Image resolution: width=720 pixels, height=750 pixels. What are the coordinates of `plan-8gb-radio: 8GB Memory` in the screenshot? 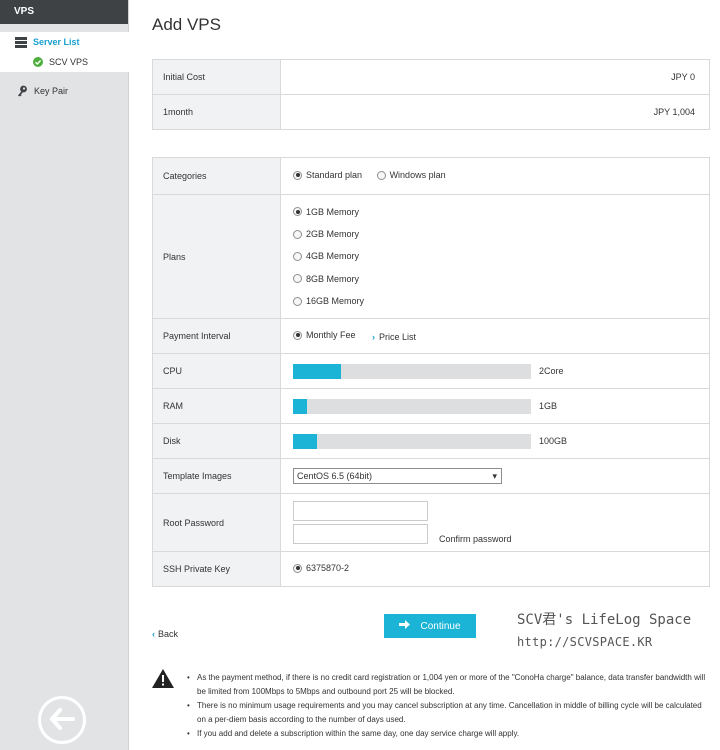 It's located at (326, 279).